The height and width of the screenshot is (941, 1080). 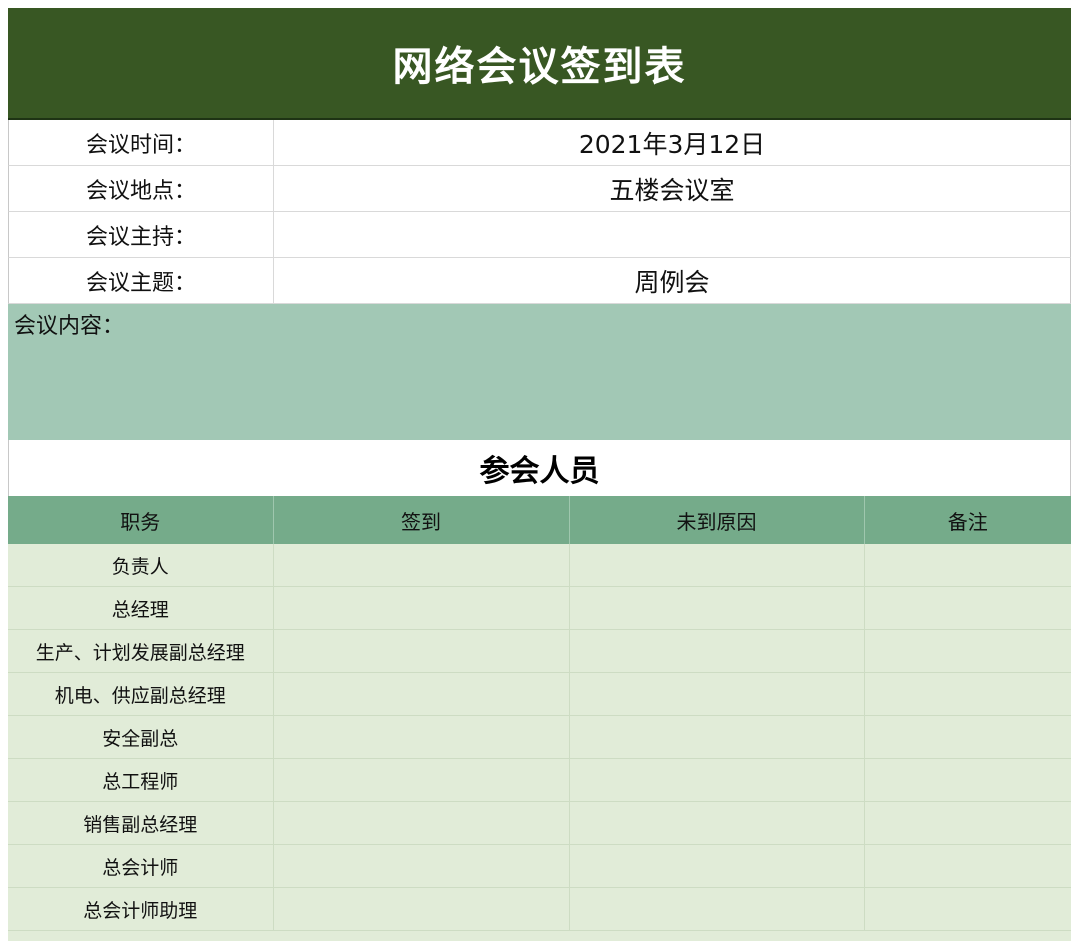 I want to click on meeting-content-block: 会议内容：, so click(x=539, y=372).